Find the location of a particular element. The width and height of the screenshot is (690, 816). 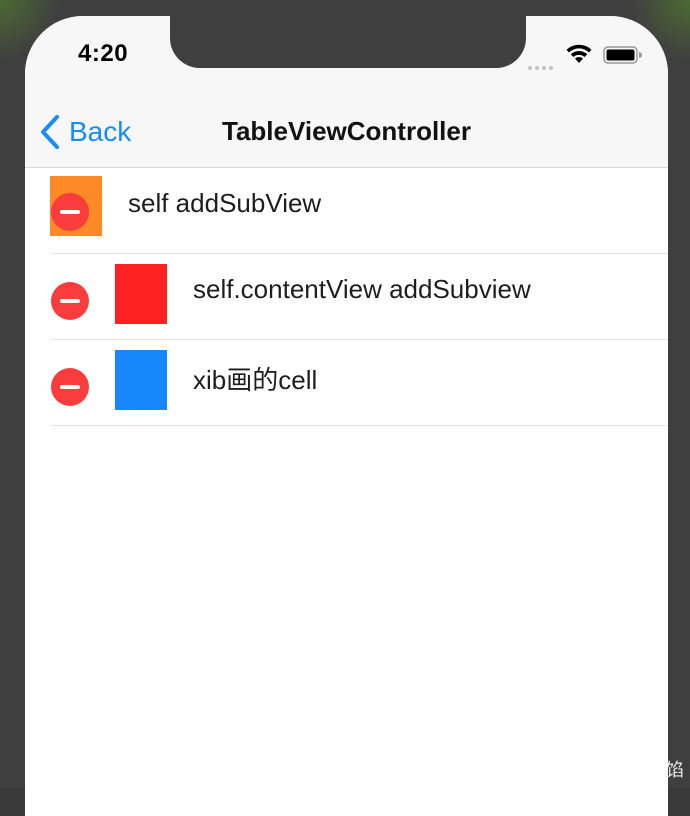

page-title: TableViewController is located at coordinates (346, 131).